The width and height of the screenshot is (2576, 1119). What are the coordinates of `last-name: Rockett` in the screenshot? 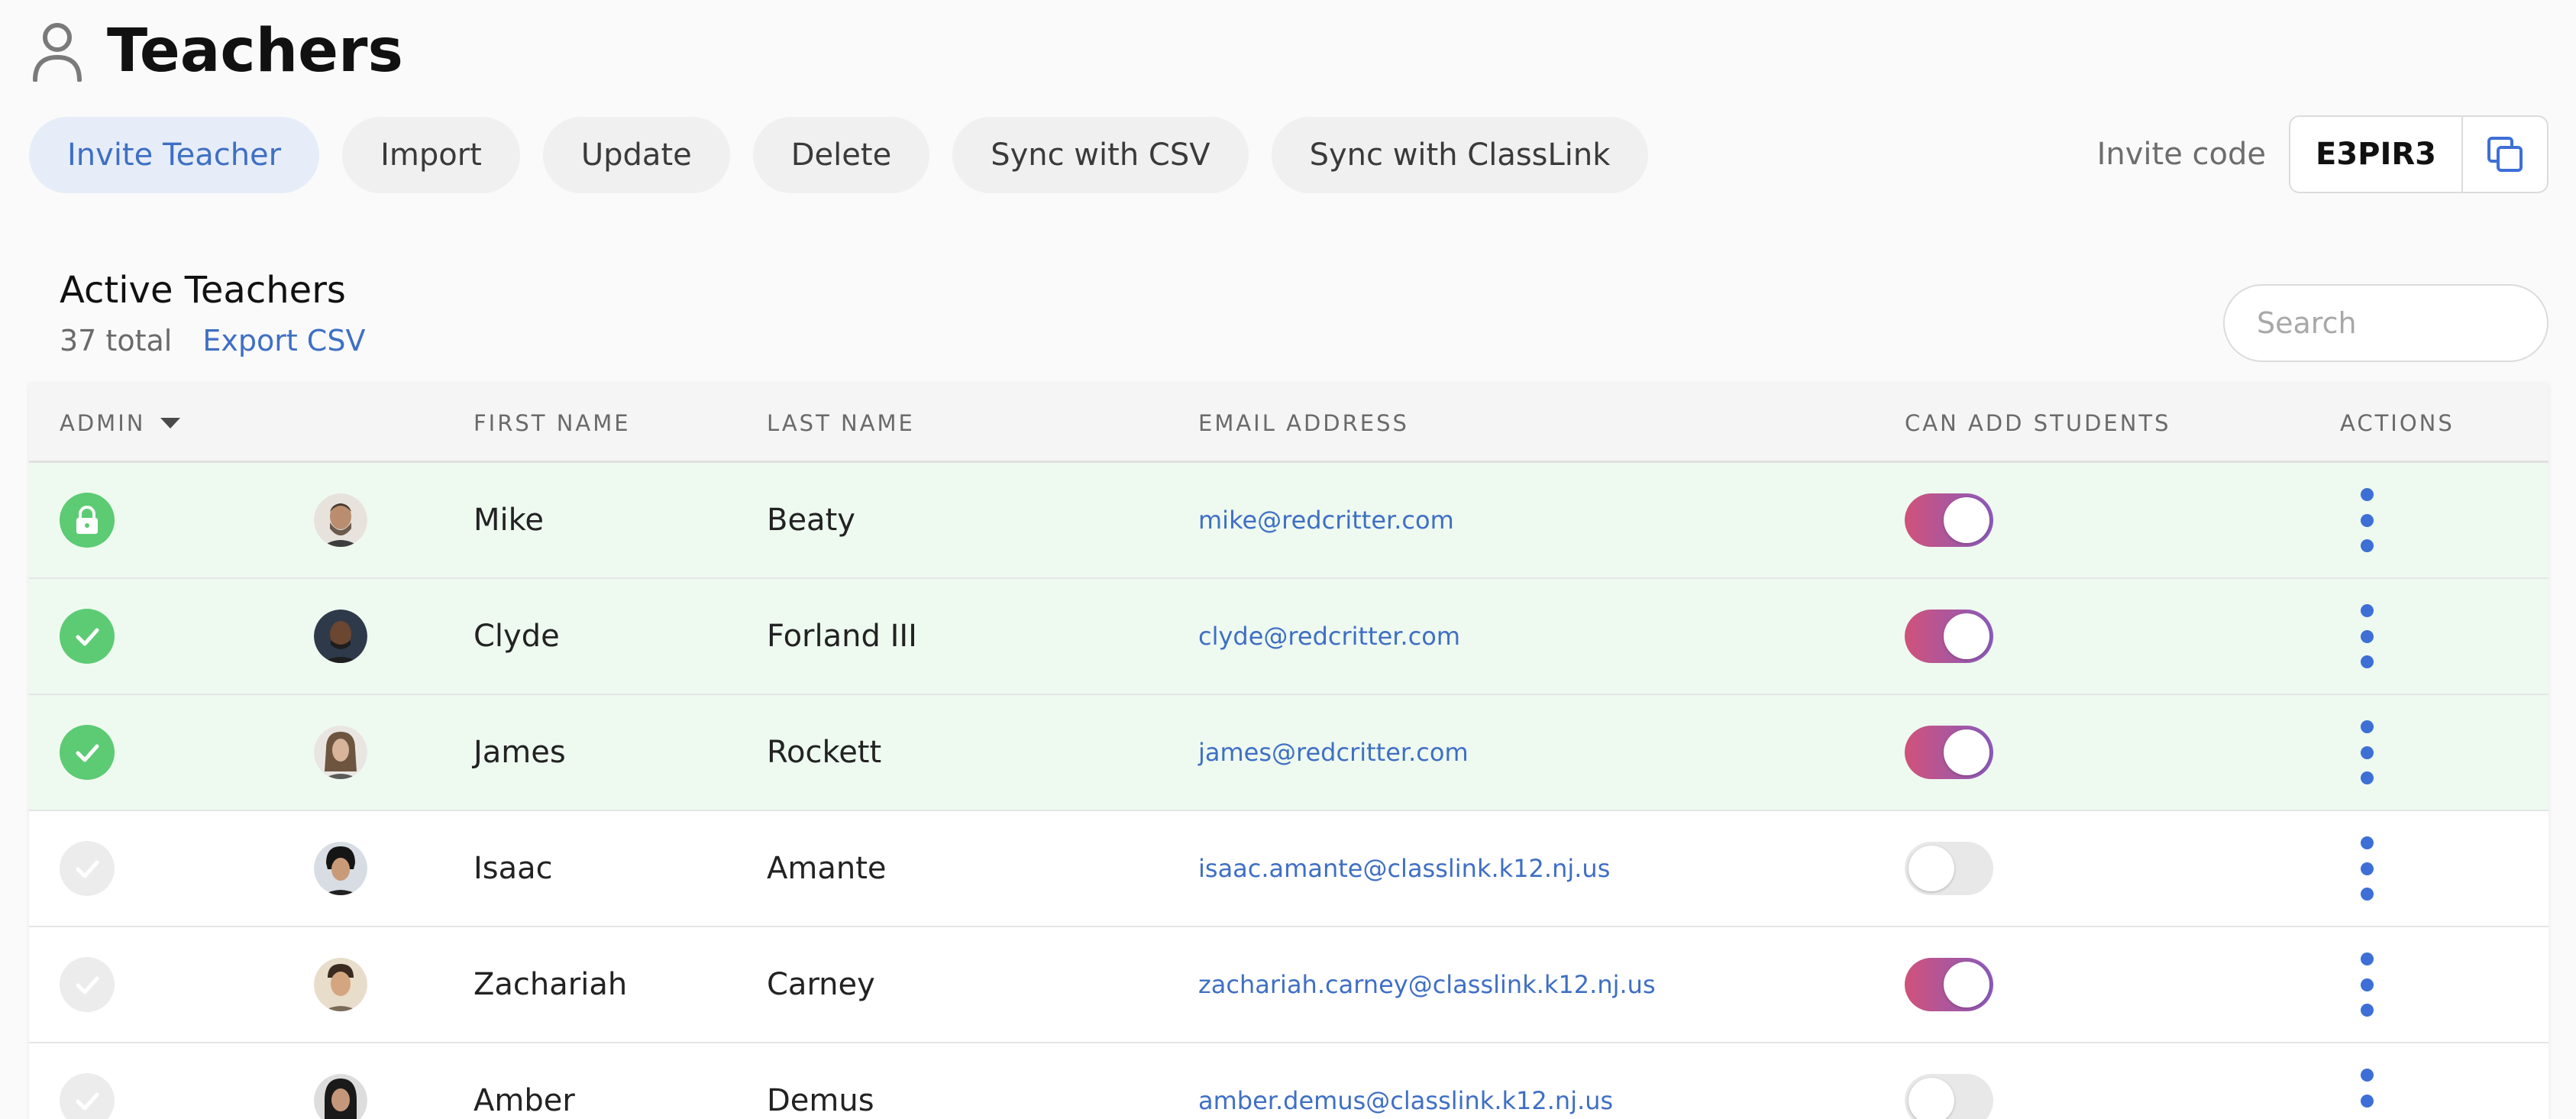 It's located at (824, 752).